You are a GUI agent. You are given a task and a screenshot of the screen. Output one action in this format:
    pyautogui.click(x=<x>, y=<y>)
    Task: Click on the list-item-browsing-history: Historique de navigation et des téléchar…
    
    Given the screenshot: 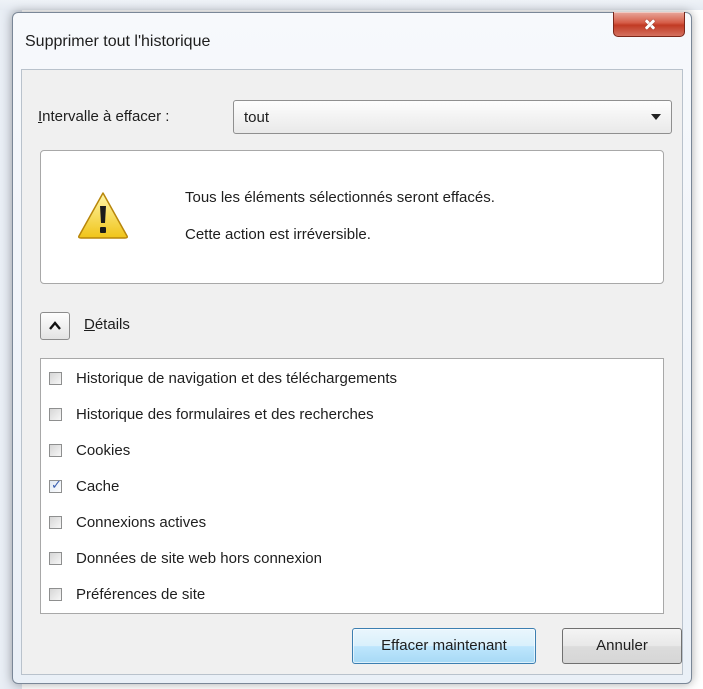 What is the action you would take?
    pyautogui.click(x=223, y=378)
    